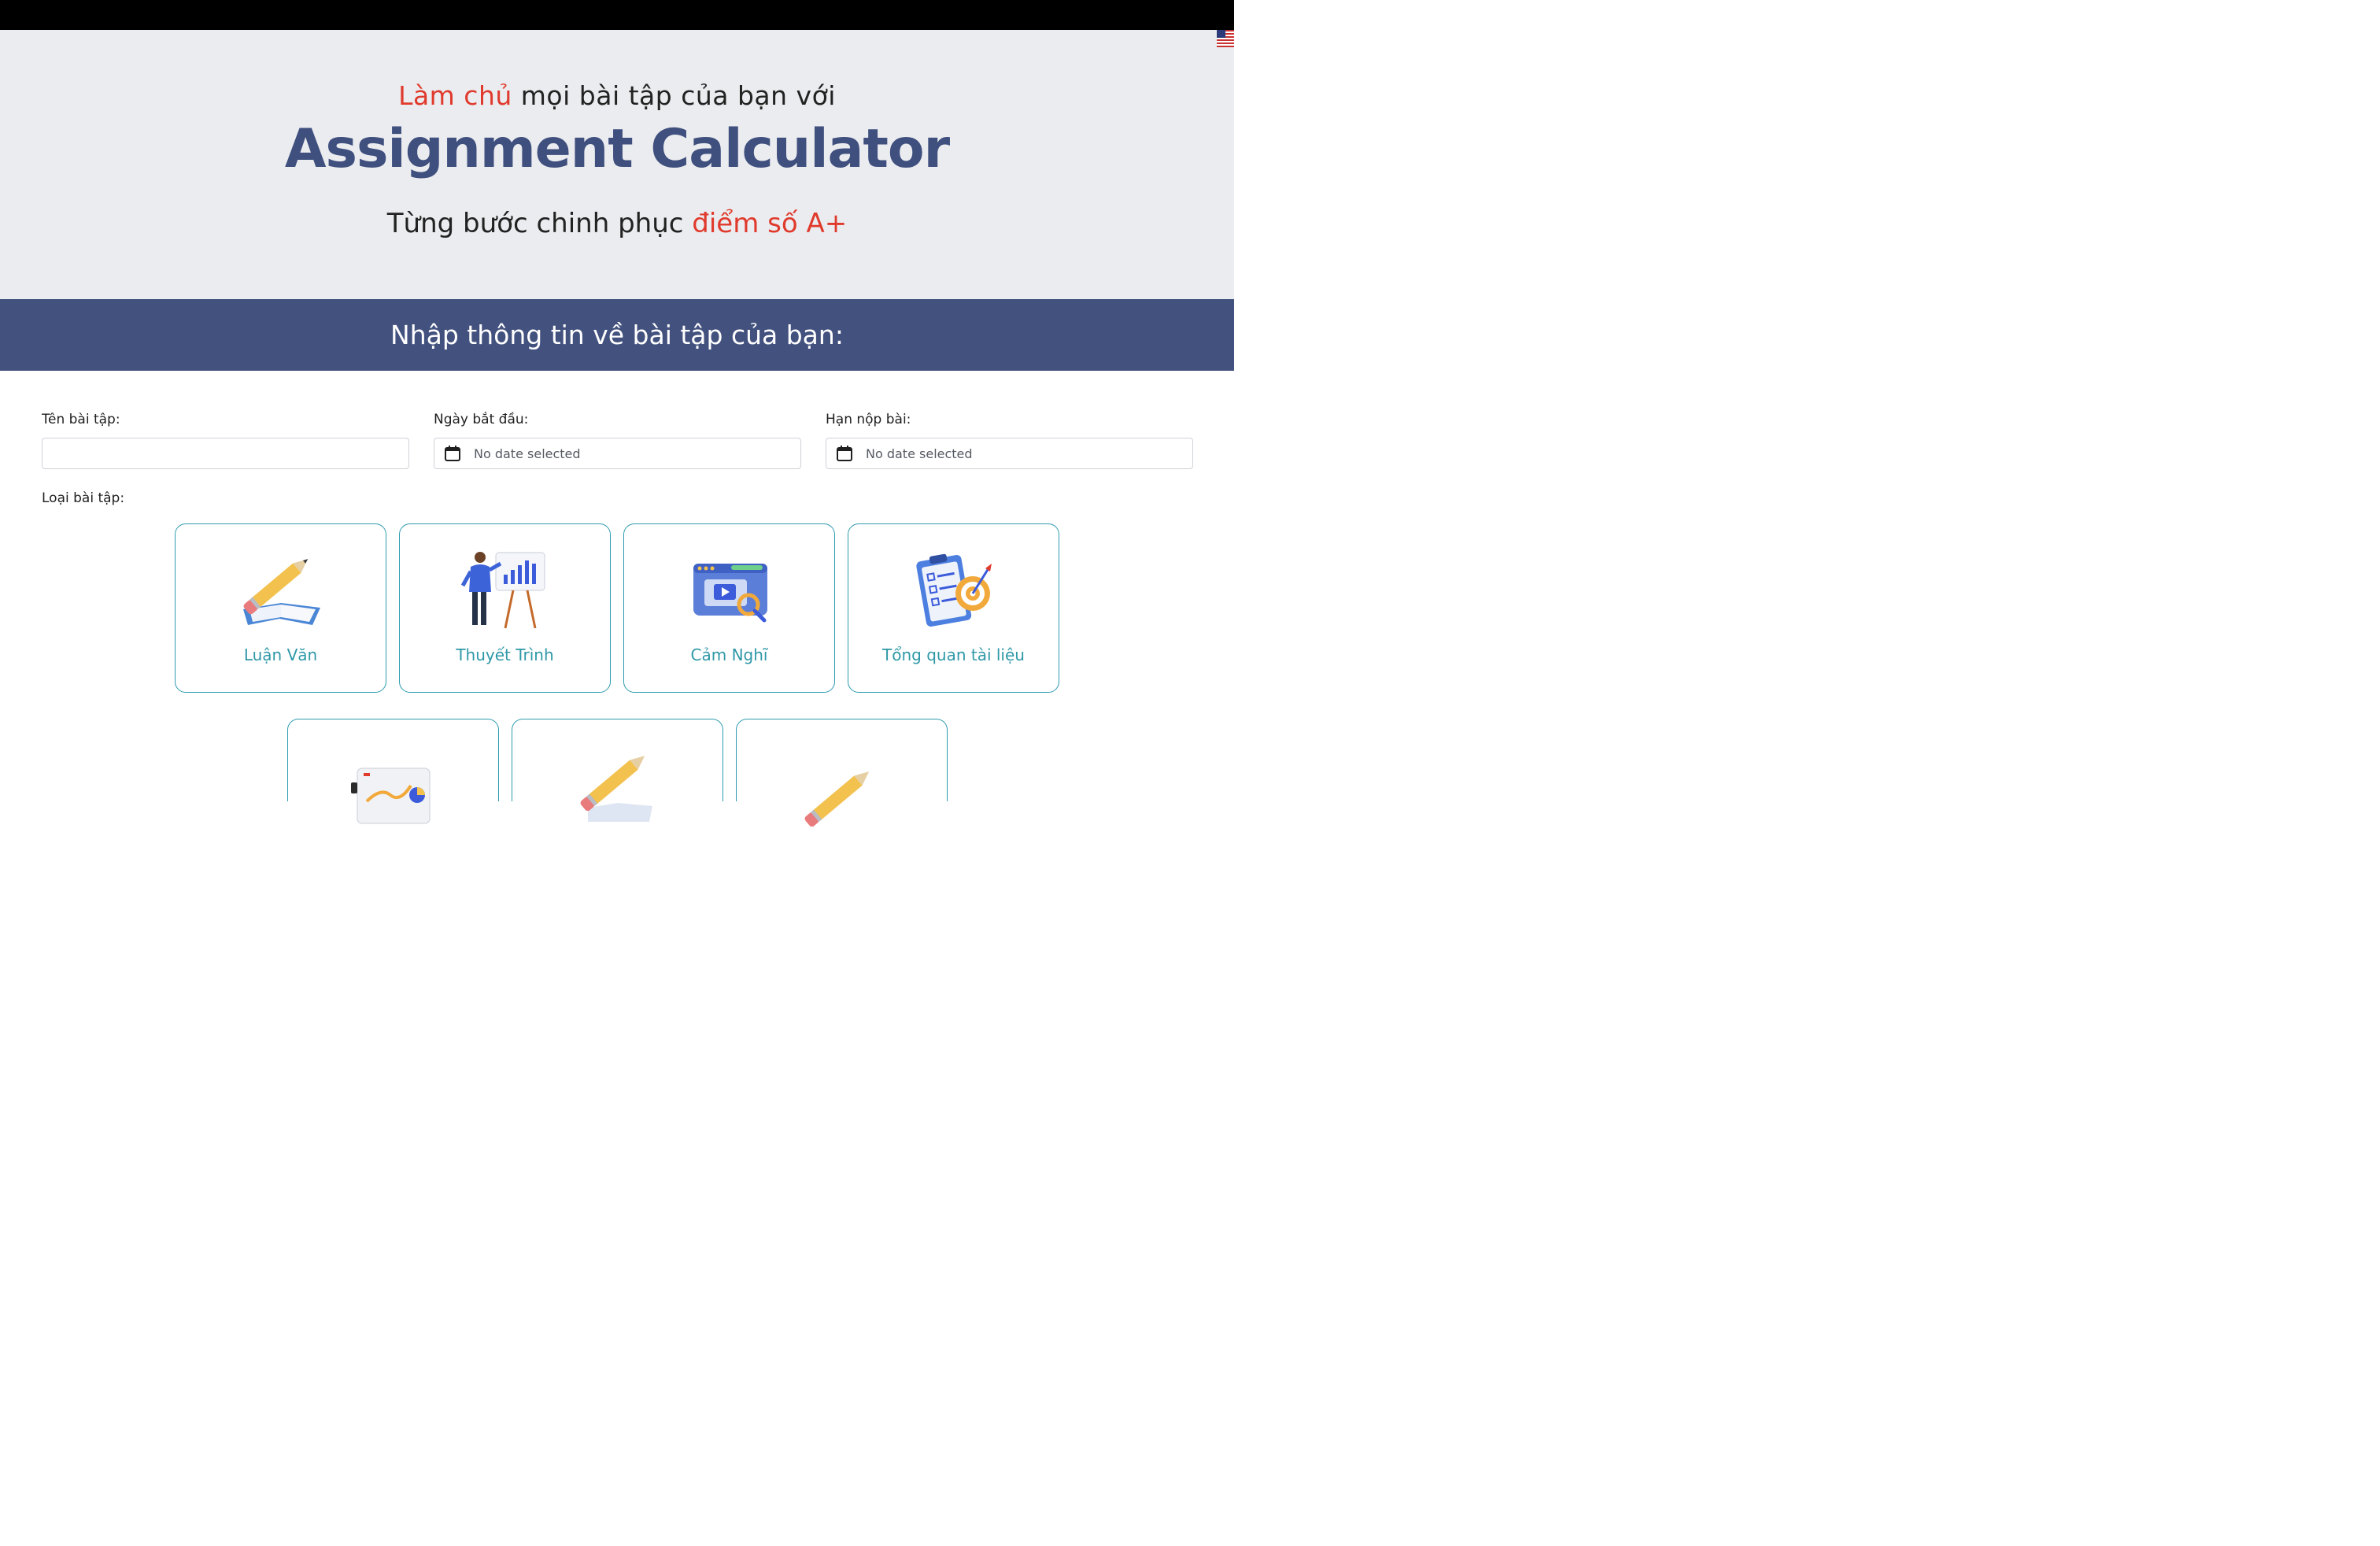 This screenshot has width=2380, height=1546. I want to click on video-search-icon, so click(730, 594).